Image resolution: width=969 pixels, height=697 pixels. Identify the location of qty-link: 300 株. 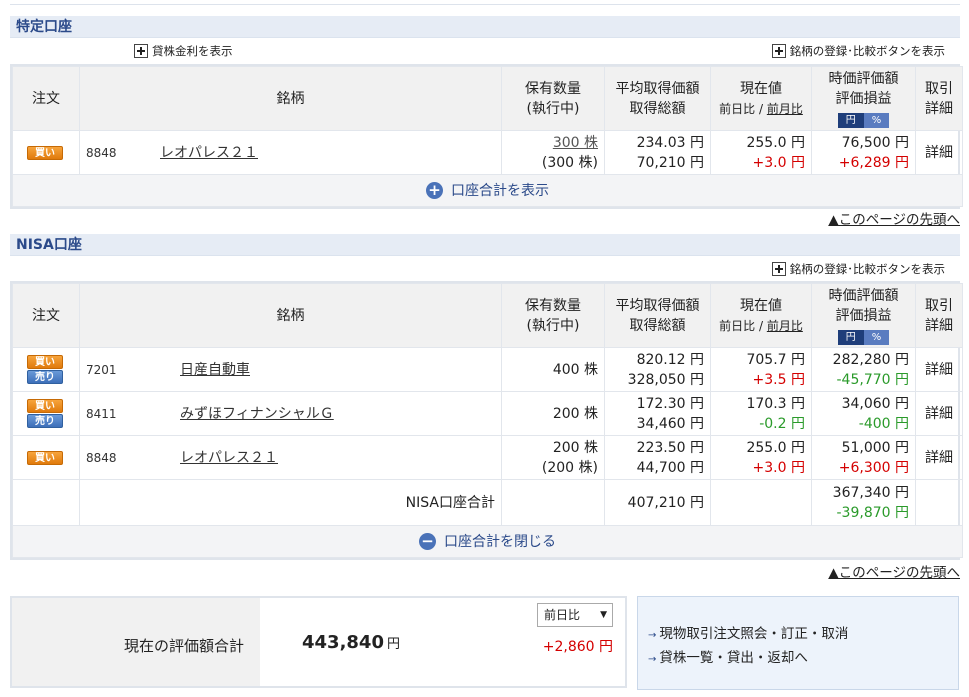
(553, 143).